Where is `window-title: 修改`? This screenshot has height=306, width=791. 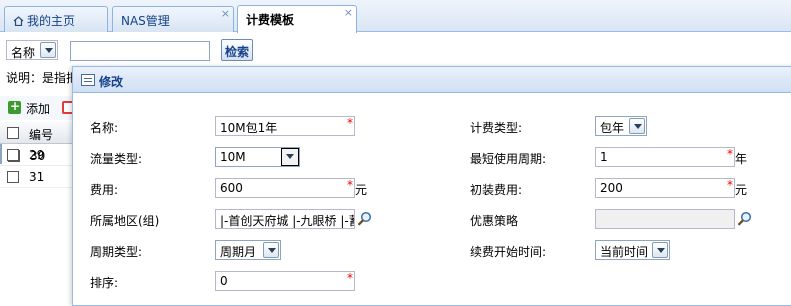 window-title: 修改 is located at coordinates (111, 82).